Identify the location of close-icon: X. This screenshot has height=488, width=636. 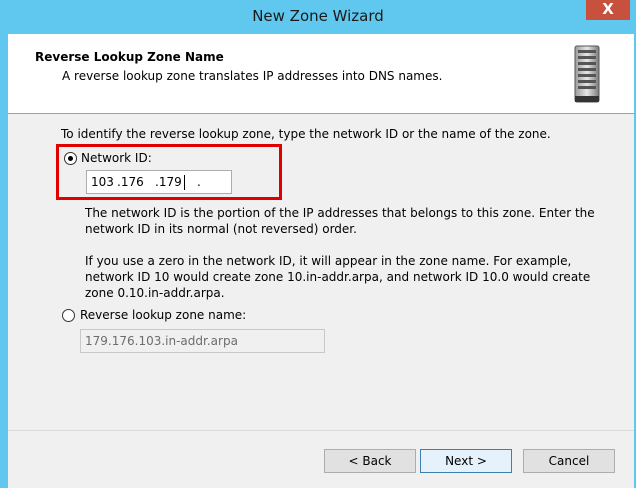
(608, 9).